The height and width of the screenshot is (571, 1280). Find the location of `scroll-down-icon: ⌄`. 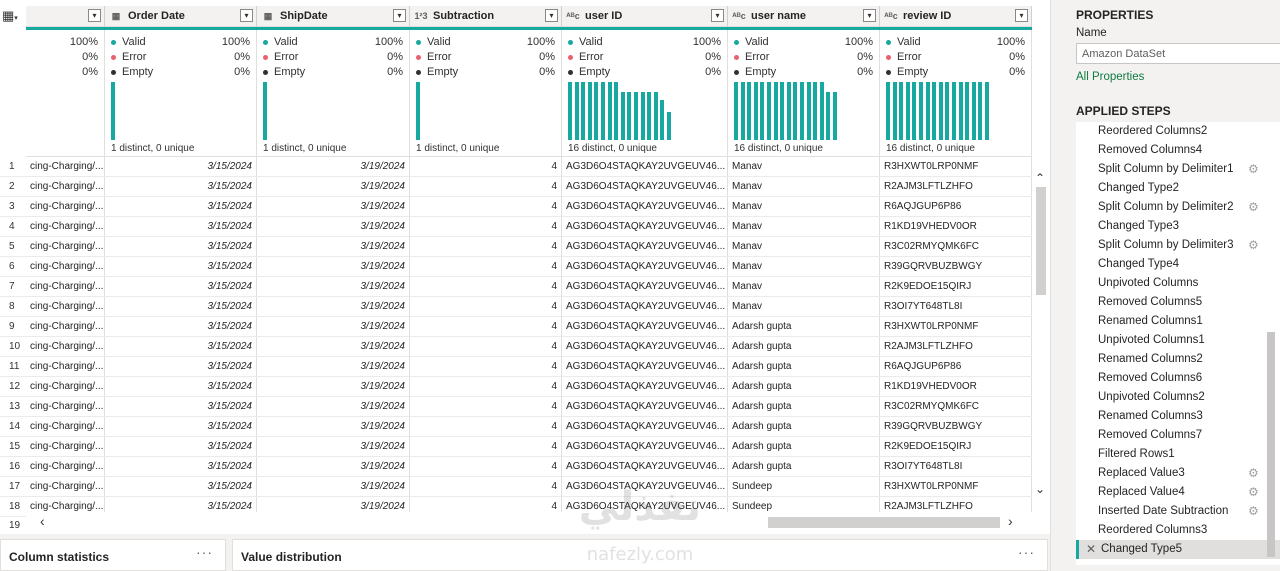

scroll-down-icon: ⌄ is located at coordinates (1040, 489).